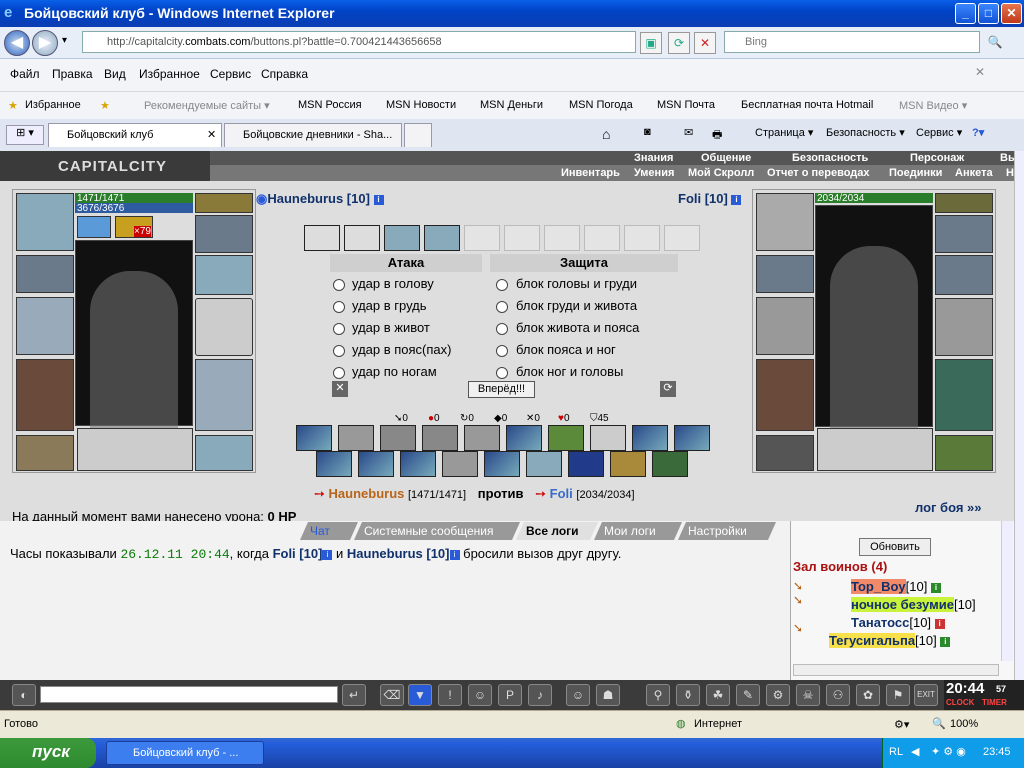 The image size is (1024, 768). Describe the element at coordinates (94, 227) in the screenshot. I see `effect-ice-slot` at that location.